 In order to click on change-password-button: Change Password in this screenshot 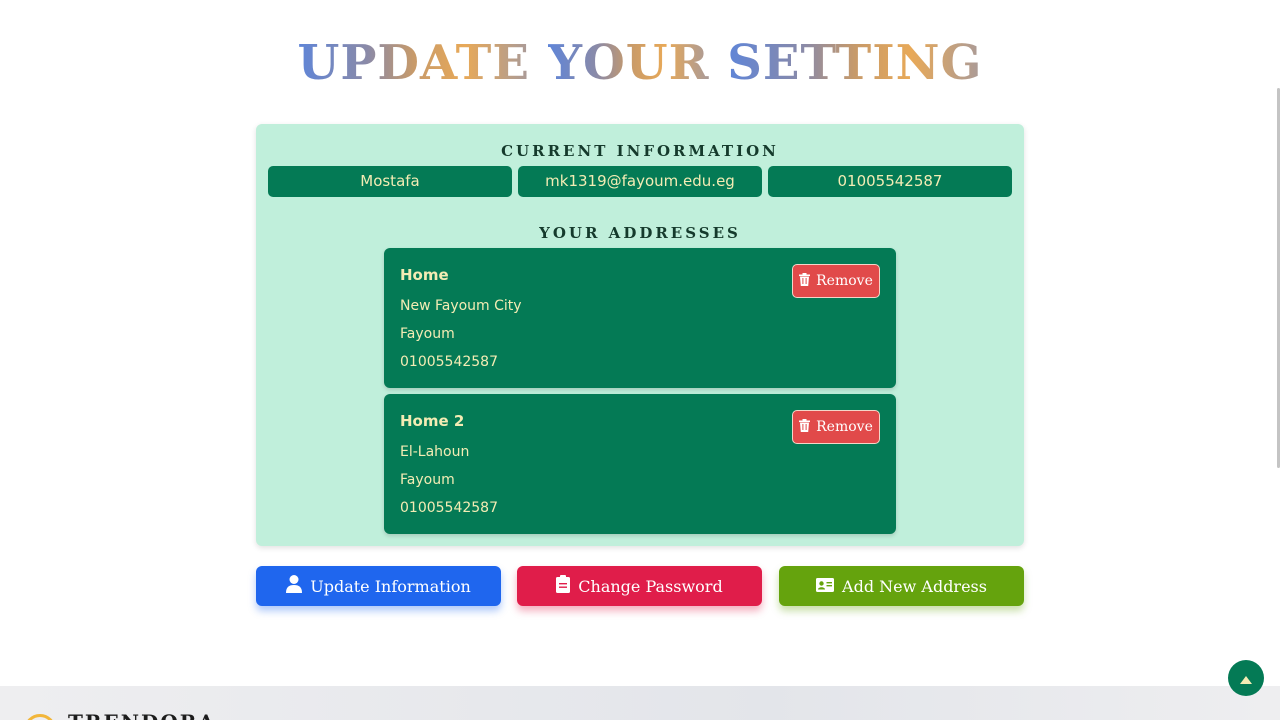, I will do `click(639, 586)`.